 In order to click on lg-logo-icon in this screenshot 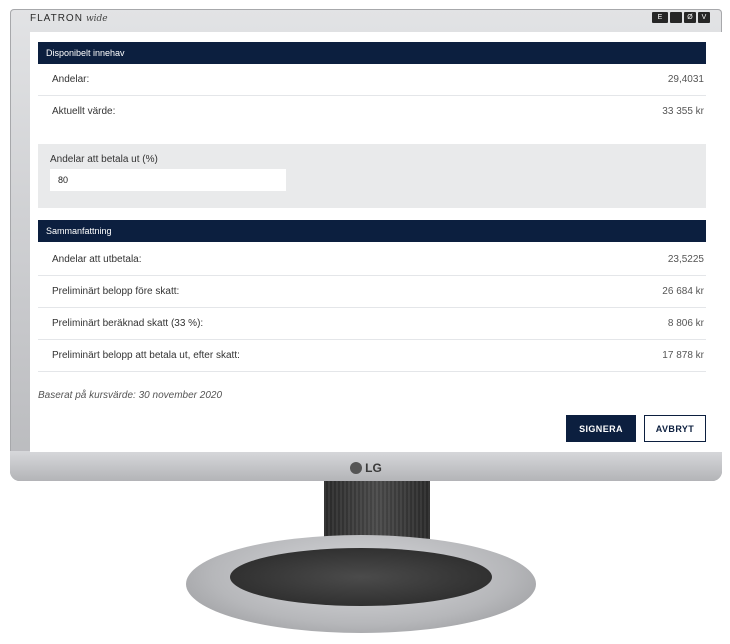, I will do `click(356, 468)`.